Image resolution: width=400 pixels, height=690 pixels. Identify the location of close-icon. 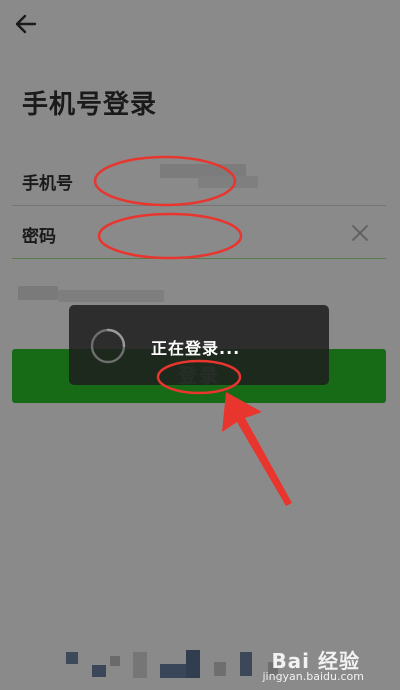
(360, 233).